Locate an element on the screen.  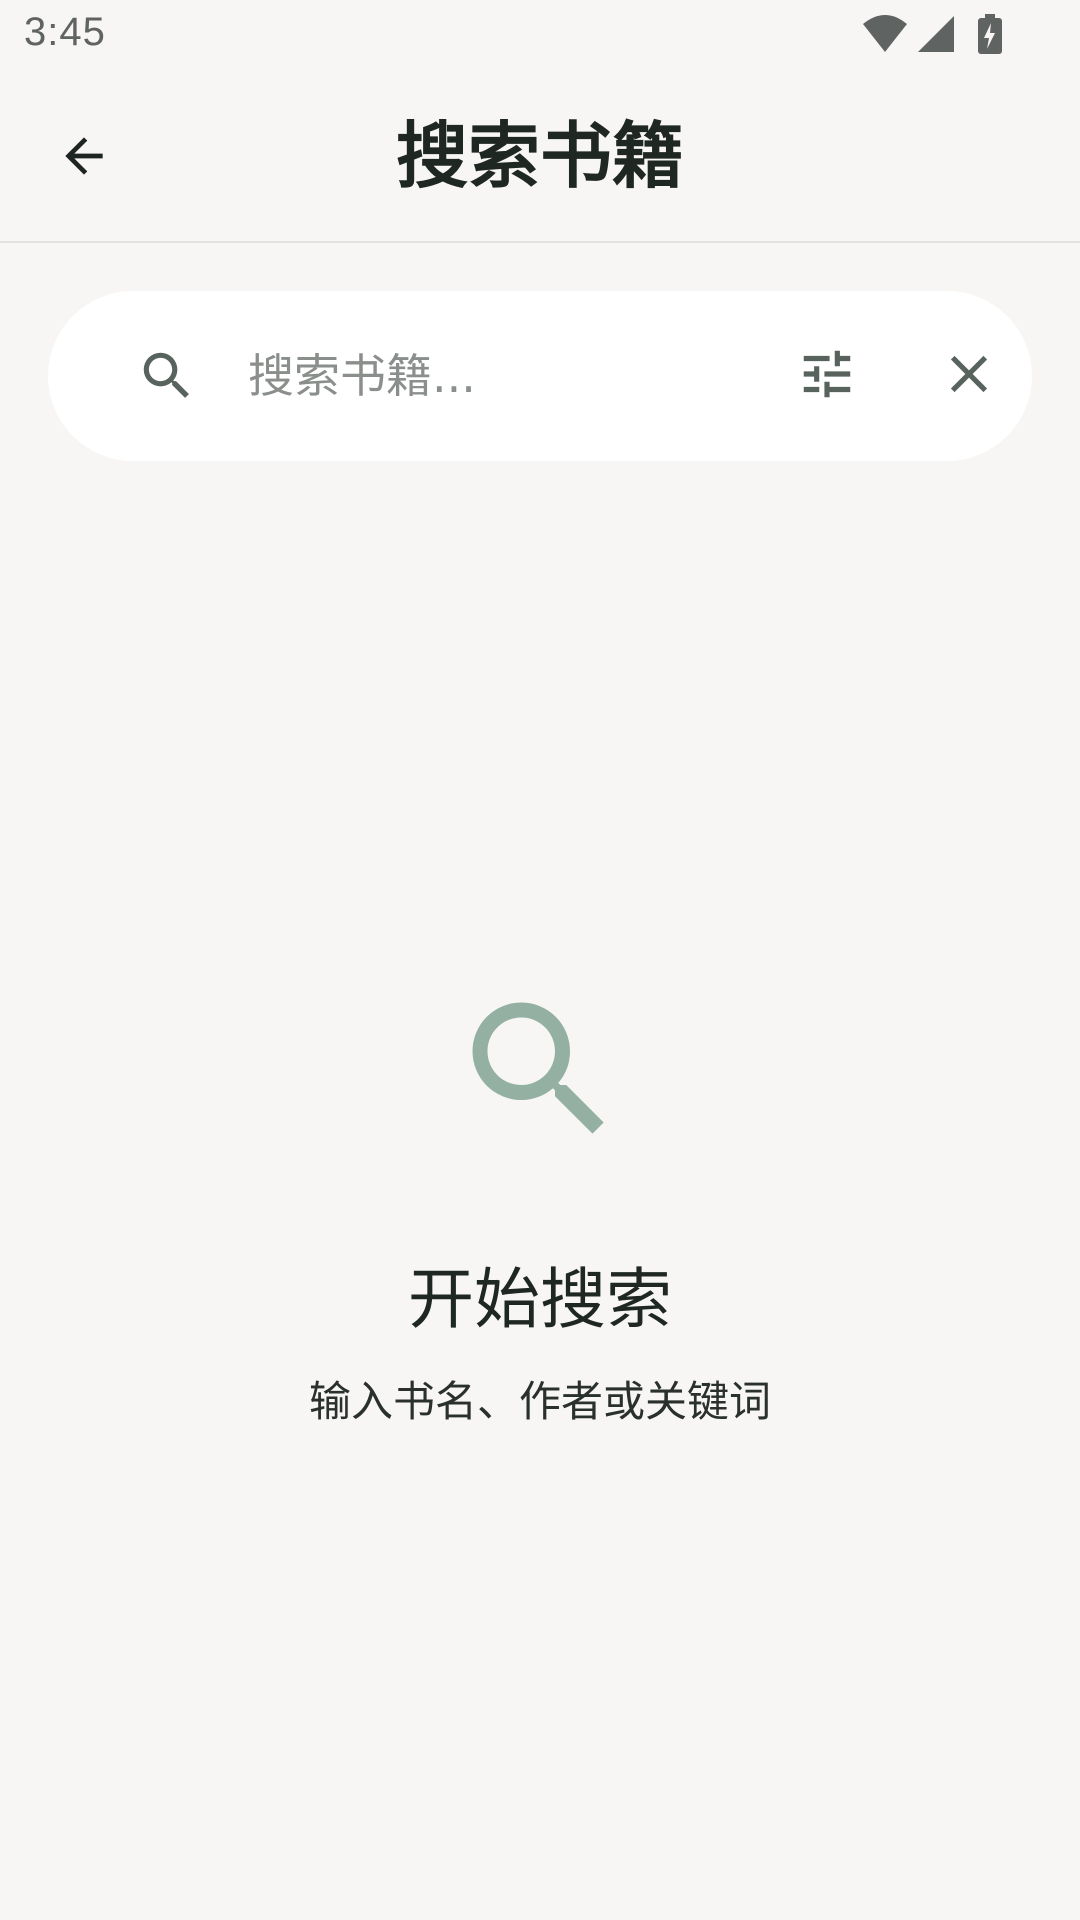
close-icon is located at coordinates (969, 376).